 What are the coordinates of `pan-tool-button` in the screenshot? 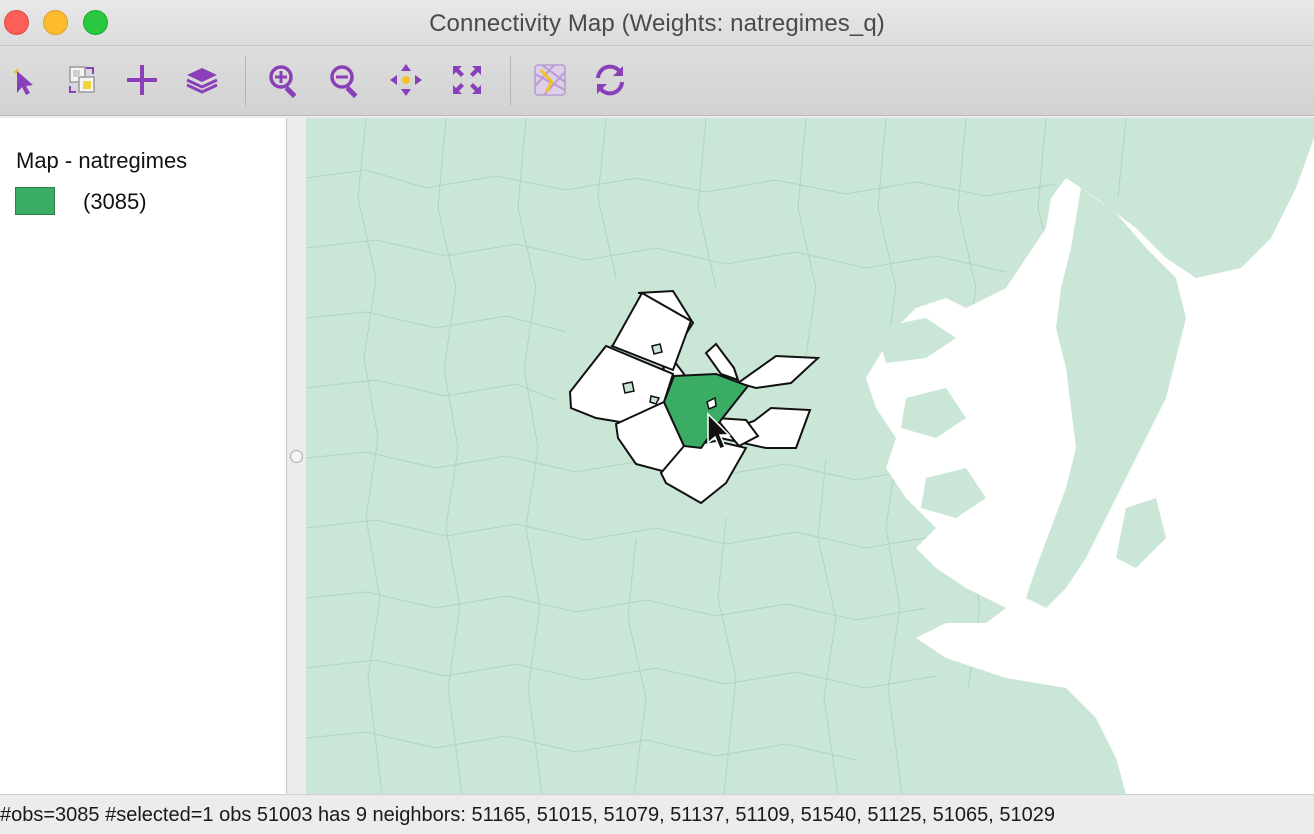 It's located at (406, 80).